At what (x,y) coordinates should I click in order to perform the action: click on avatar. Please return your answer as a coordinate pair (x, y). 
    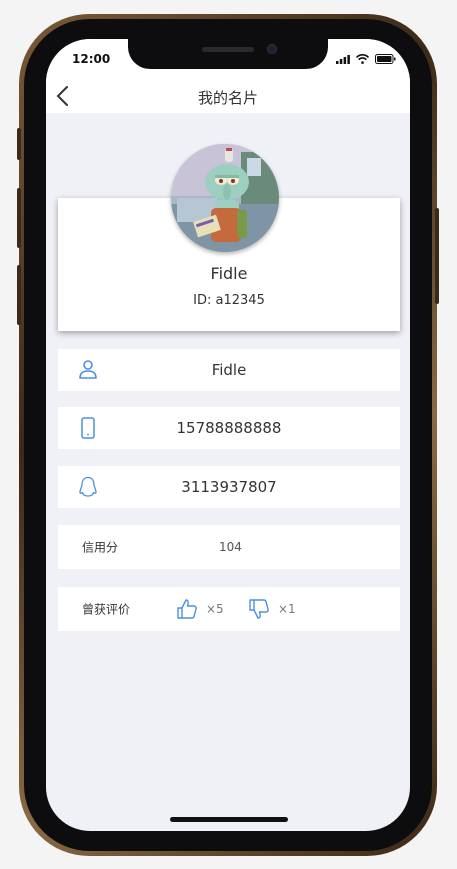
    Looking at the image, I should click on (225, 198).